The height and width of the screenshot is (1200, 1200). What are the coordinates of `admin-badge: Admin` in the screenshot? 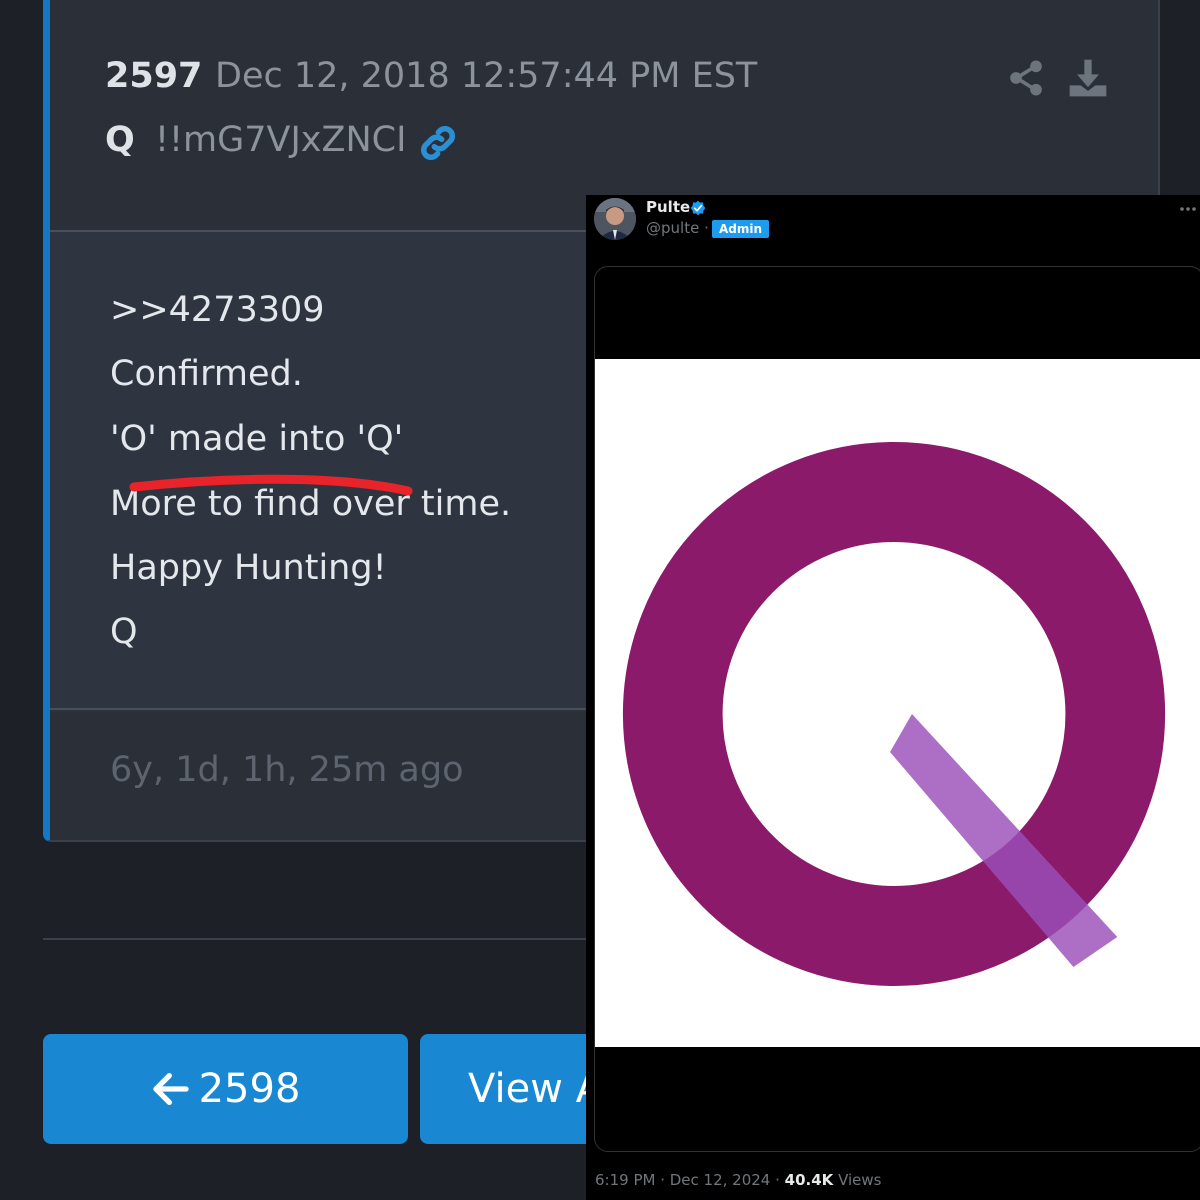 It's located at (741, 229).